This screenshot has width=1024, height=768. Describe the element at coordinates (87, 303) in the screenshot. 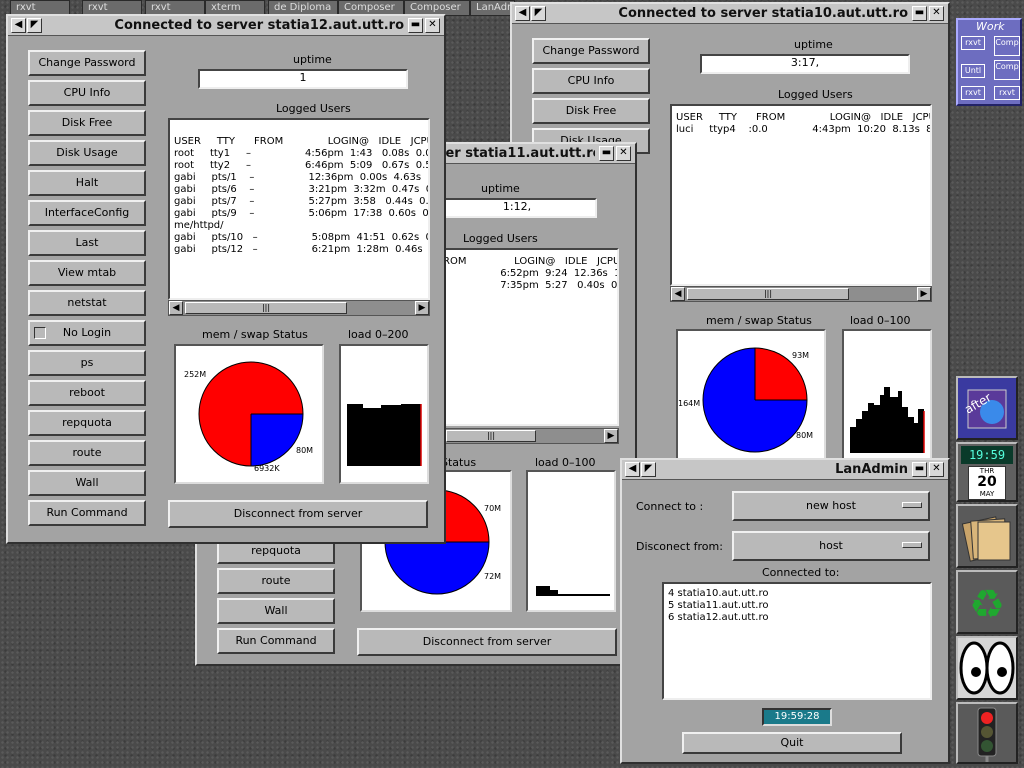

I see `netstat-button: netstat` at that location.